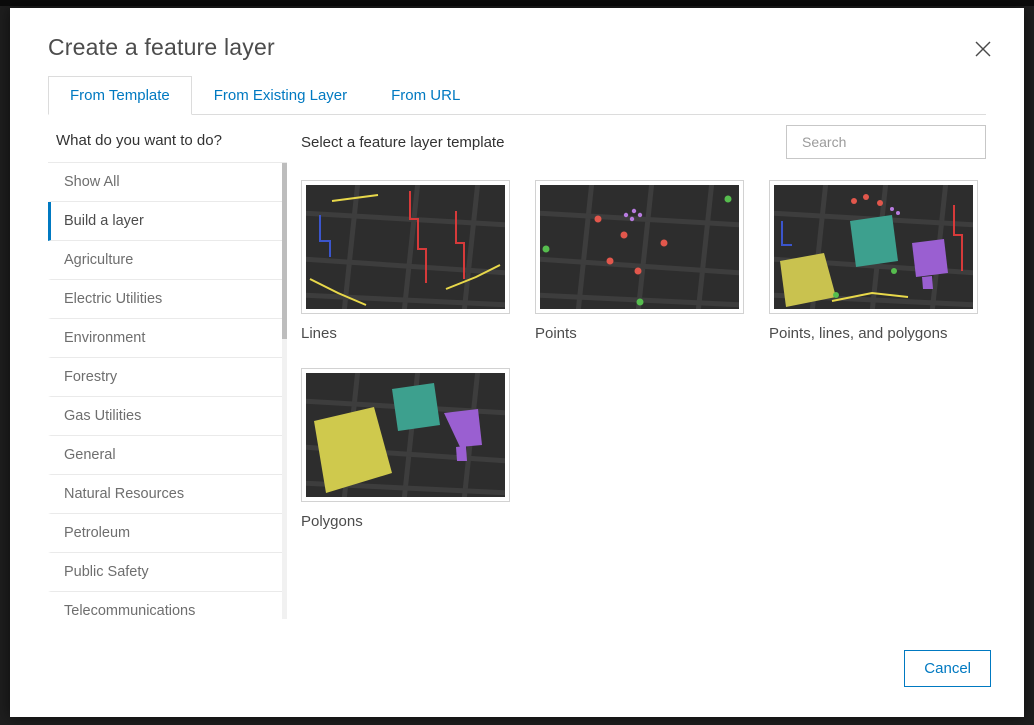 This screenshot has height=725, width=1034. I want to click on template-card-label: Points, lines, and polygons, so click(858, 333).